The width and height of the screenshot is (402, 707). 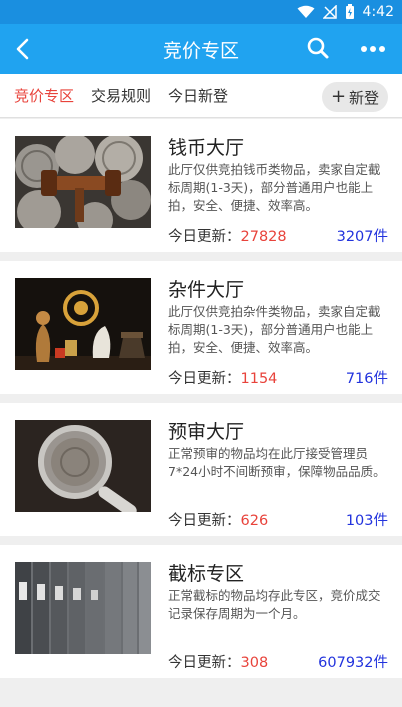 I want to click on tab-bar: 竞价专区 交易规则 今日新登 + 新登, so click(x=201, y=96).